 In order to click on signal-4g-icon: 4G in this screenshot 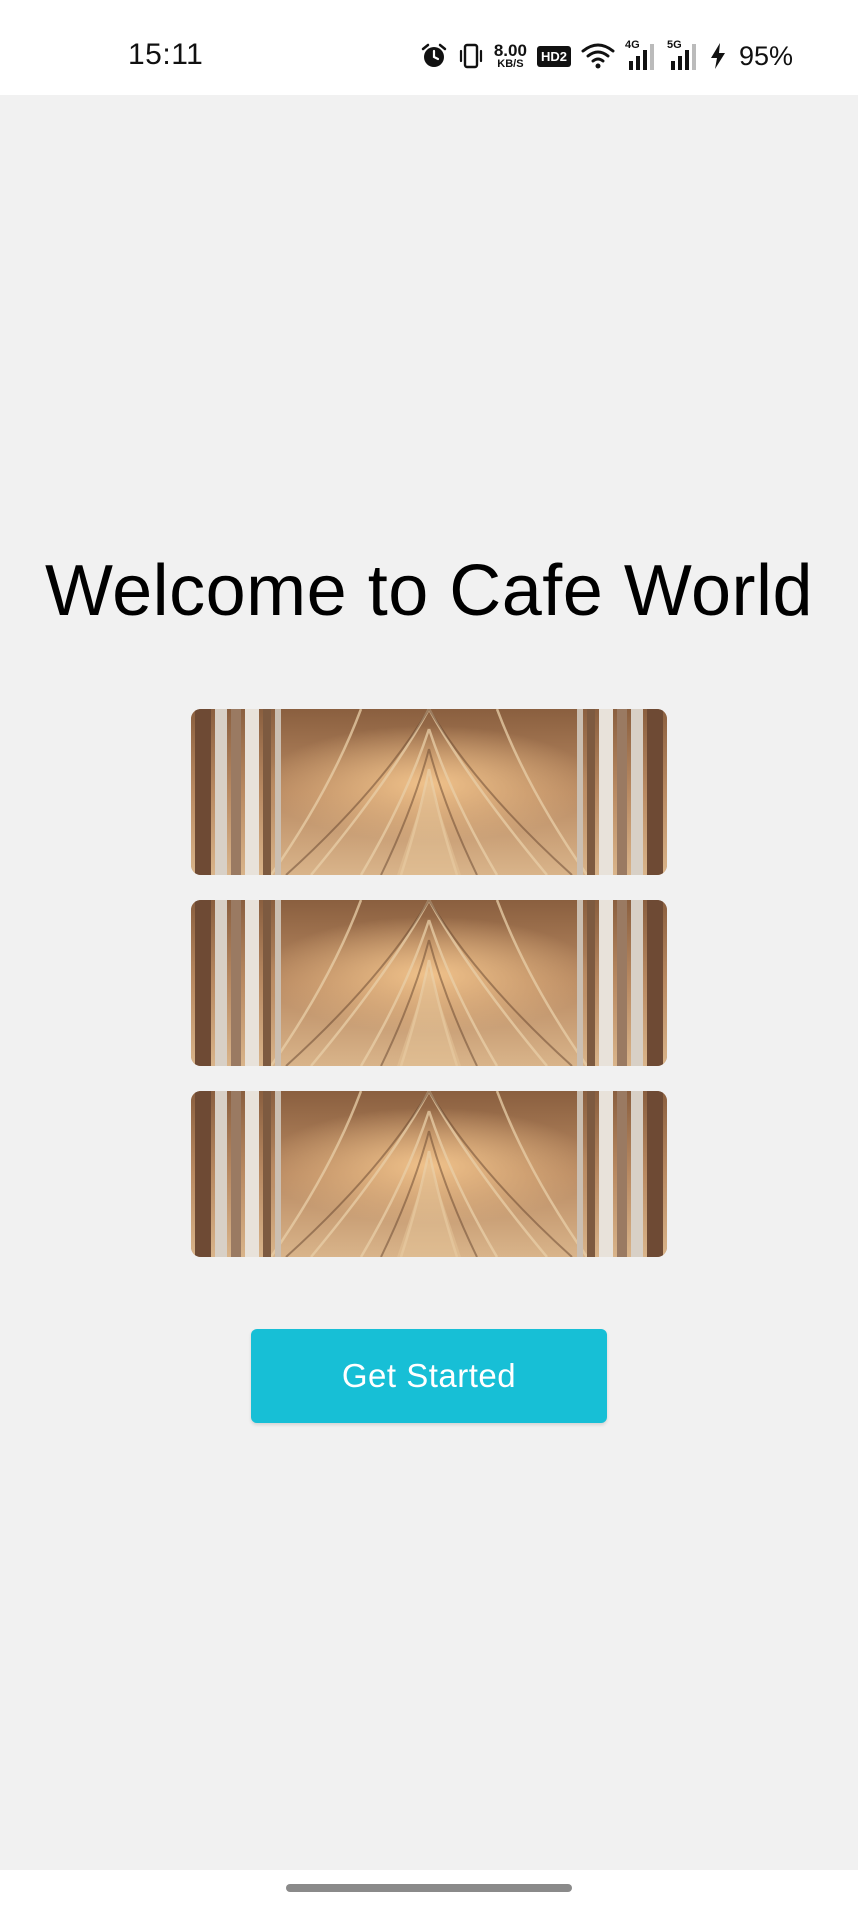, I will do `click(640, 55)`.